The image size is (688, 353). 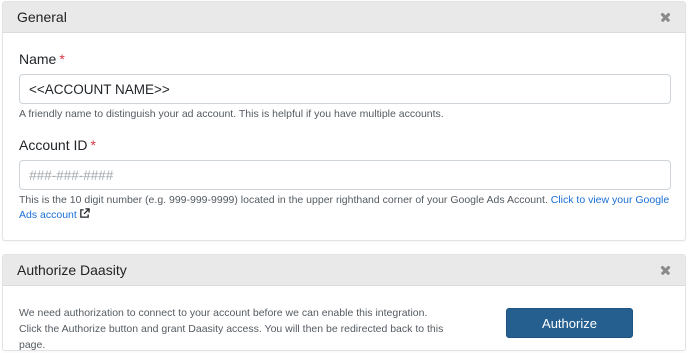 What do you see at coordinates (344, 17) in the screenshot?
I see `general-panel-header: General` at bounding box center [344, 17].